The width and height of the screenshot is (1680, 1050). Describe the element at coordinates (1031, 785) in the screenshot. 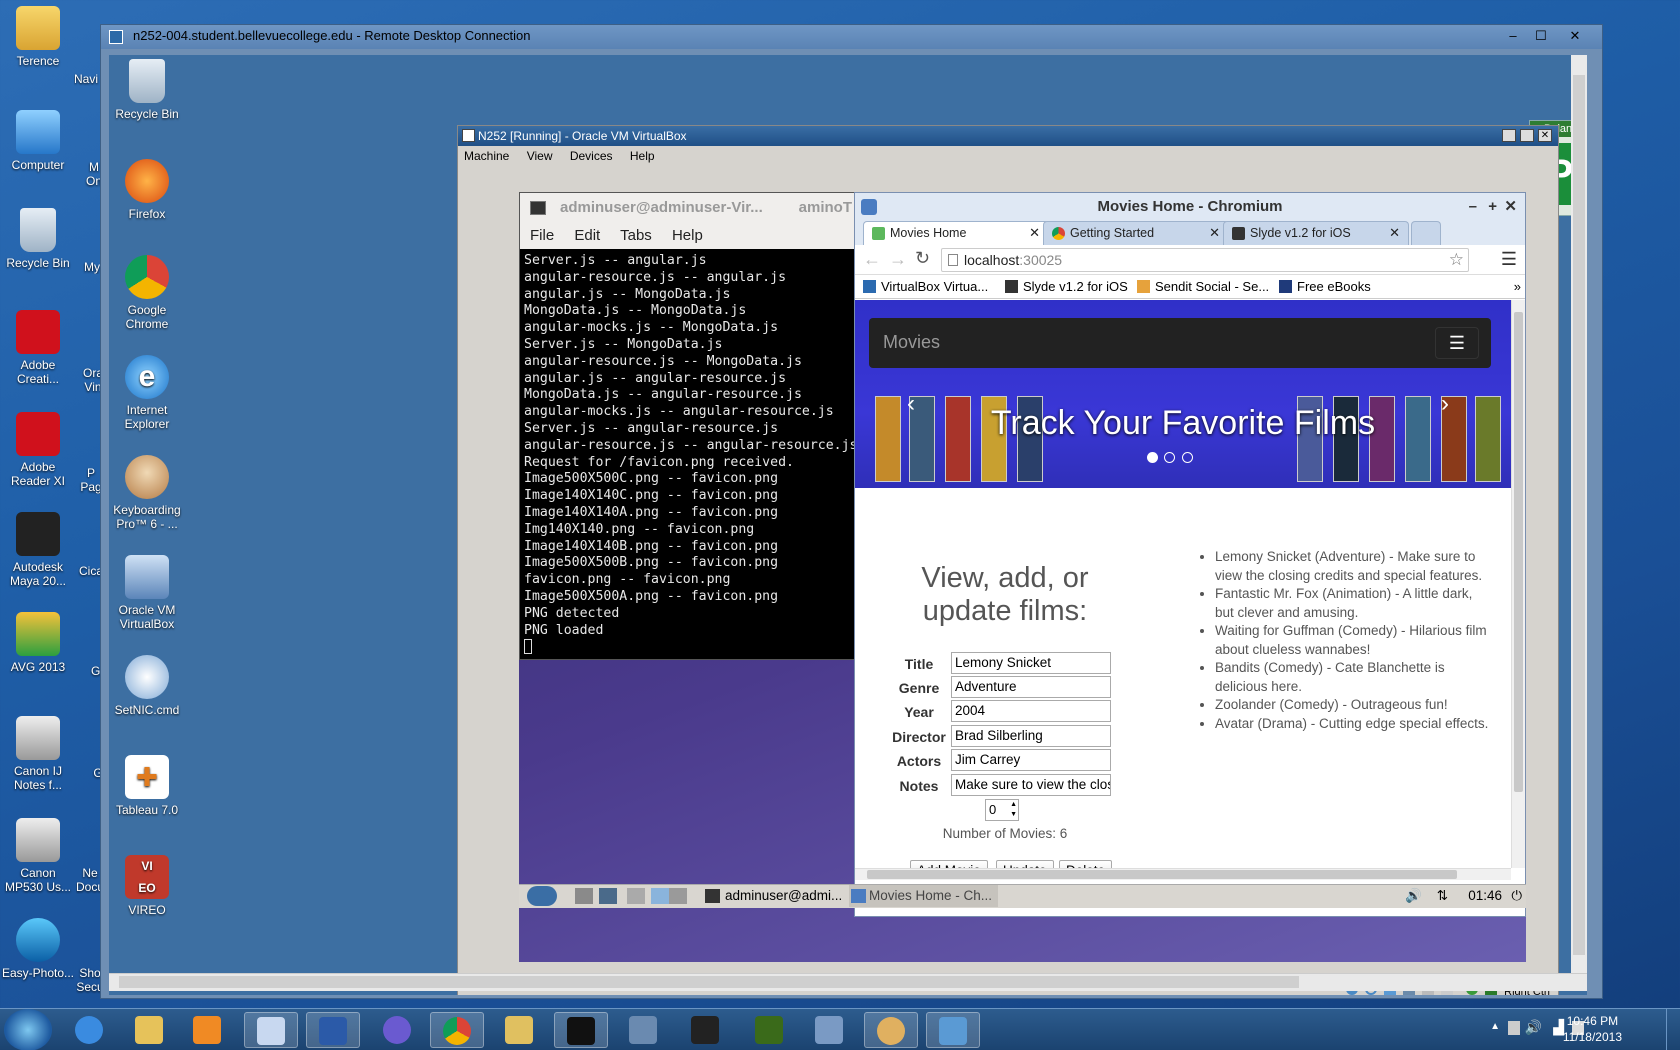

I see `notes-input: Make sure to view the closi` at that location.